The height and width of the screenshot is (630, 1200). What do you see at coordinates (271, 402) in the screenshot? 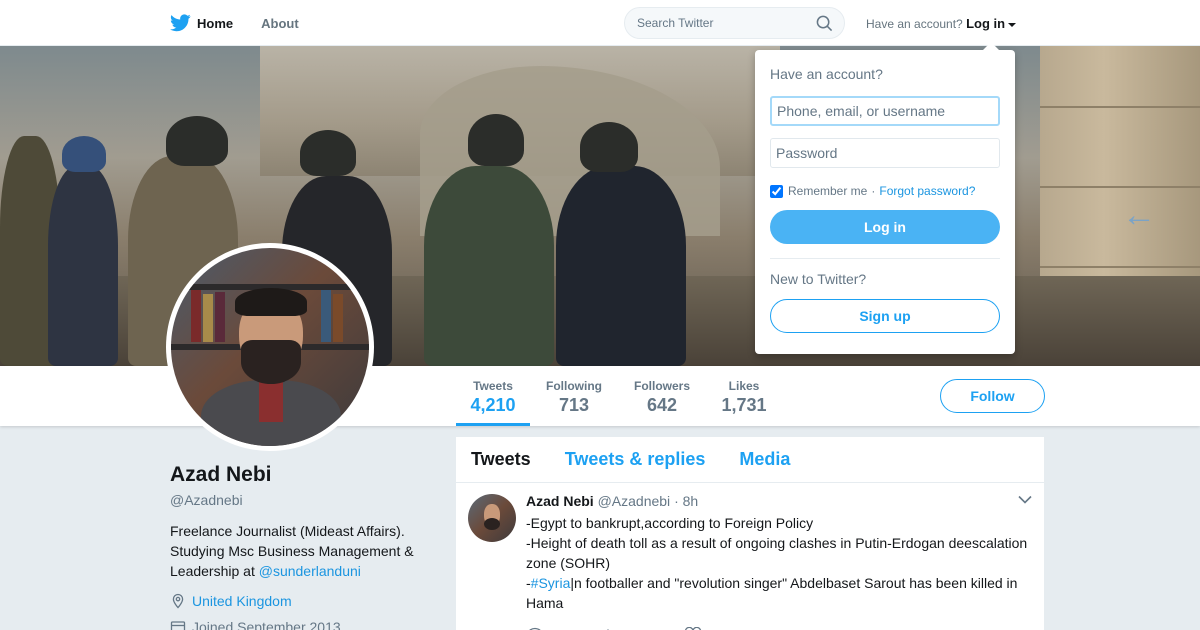
I see `avatar-shirt` at bounding box center [271, 402].